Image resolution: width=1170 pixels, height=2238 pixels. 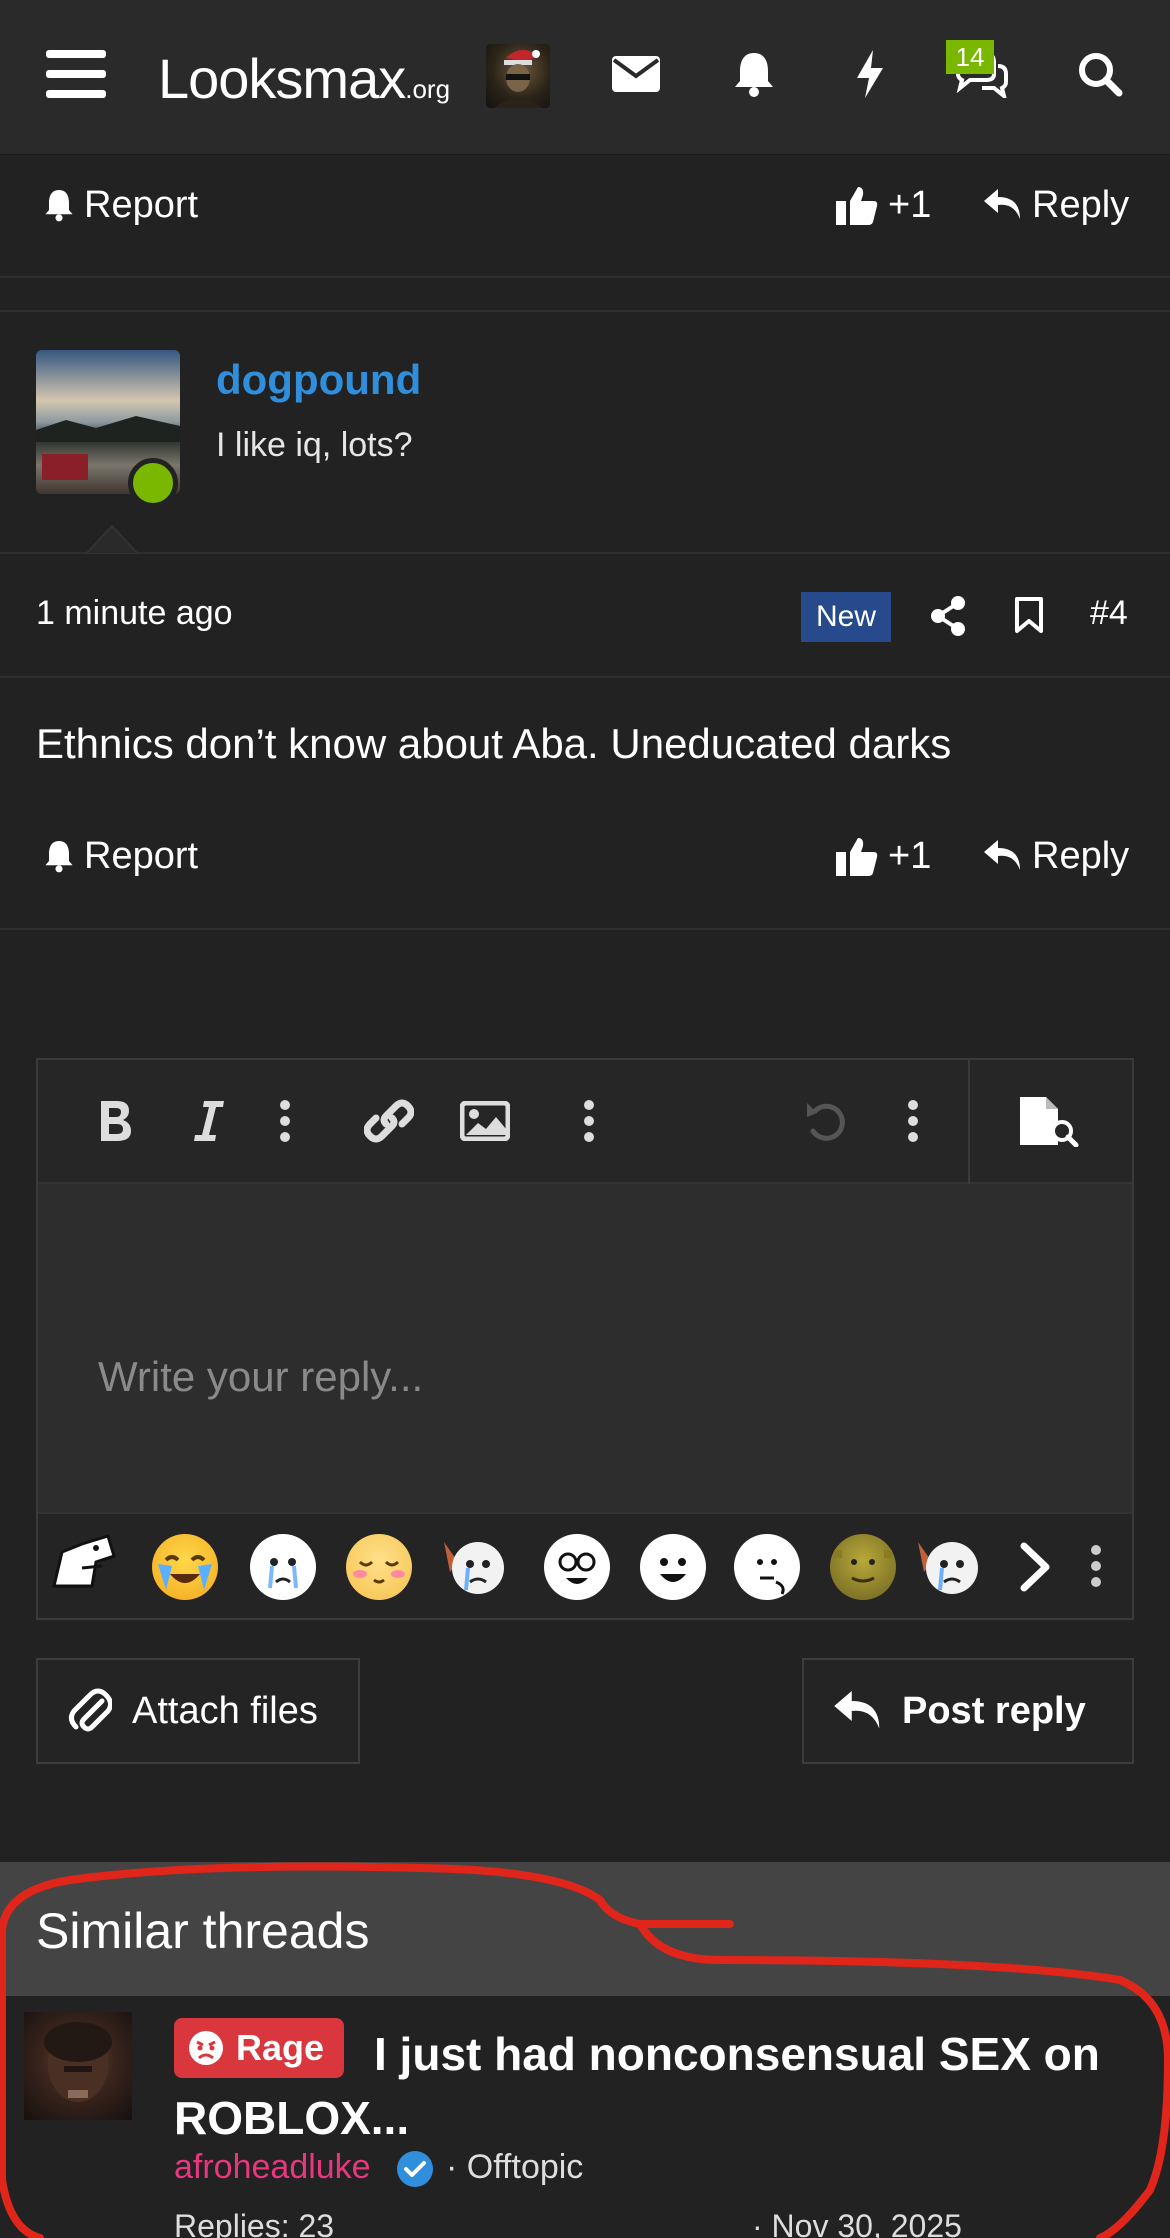 I want to click on preview-icon, so click(x=1049, y=1121).